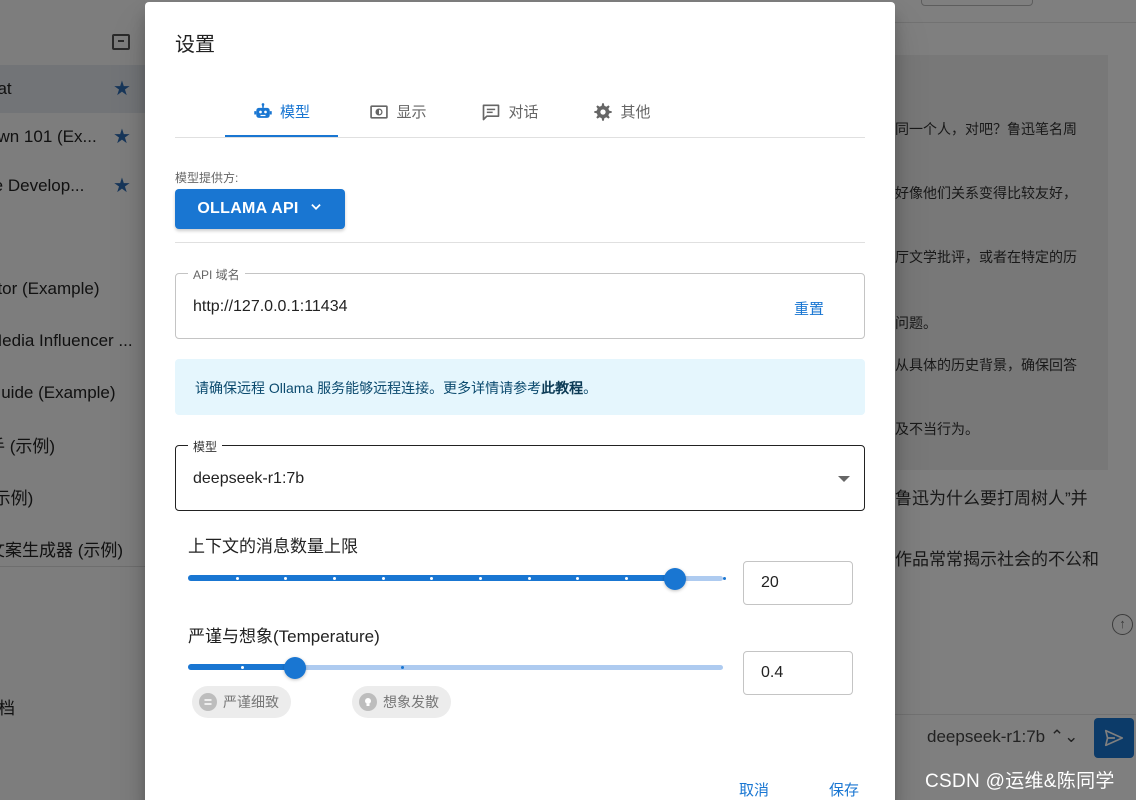 This screenshot has width=1136, height=800. Describe the element at coordinates (216, 274) in the screenshot. I see `api-host-label: API 域名` at that location.